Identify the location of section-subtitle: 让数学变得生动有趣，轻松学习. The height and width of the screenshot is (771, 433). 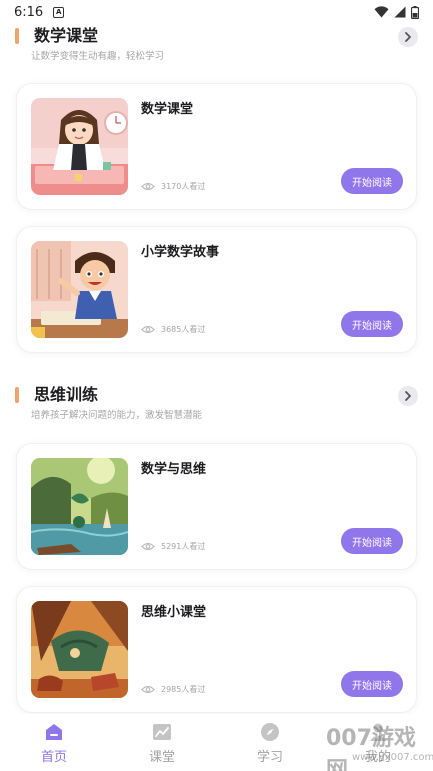
(98, 56).